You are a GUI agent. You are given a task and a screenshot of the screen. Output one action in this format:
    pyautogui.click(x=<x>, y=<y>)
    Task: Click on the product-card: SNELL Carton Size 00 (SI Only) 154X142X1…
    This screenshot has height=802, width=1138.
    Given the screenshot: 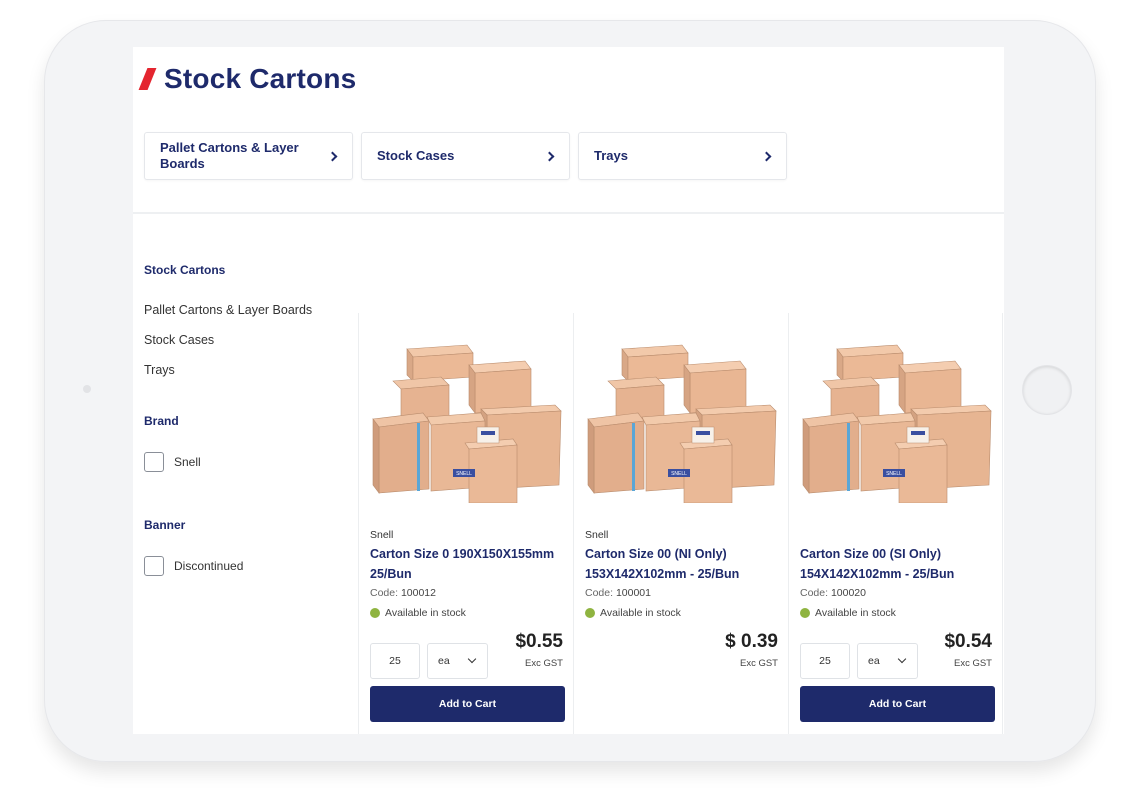 What is the action you would take?
    pyautogui.click(x=895, y=523)
    